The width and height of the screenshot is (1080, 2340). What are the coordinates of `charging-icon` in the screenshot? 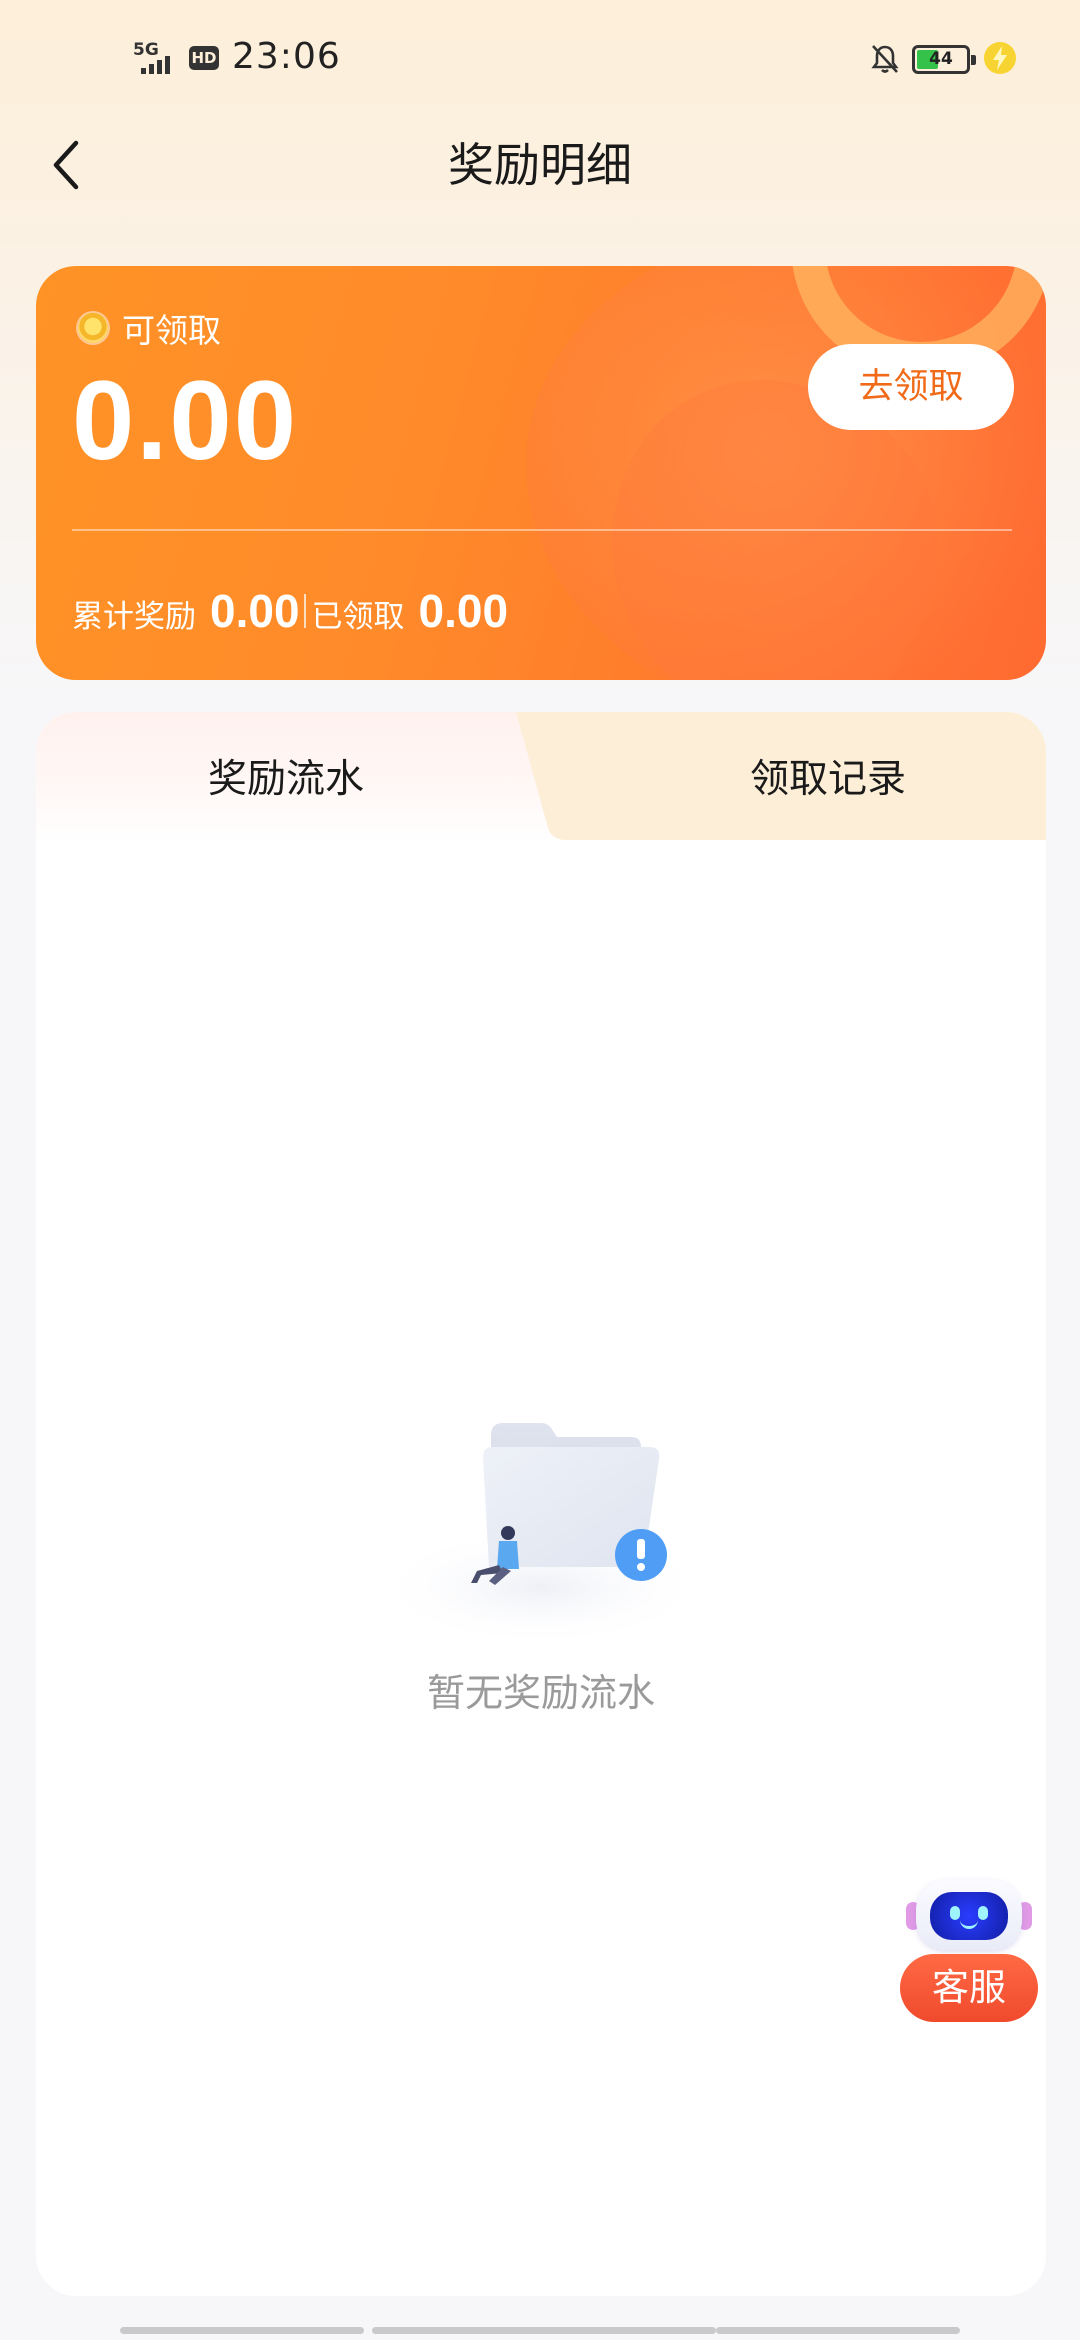 It's located at (1000, 58).